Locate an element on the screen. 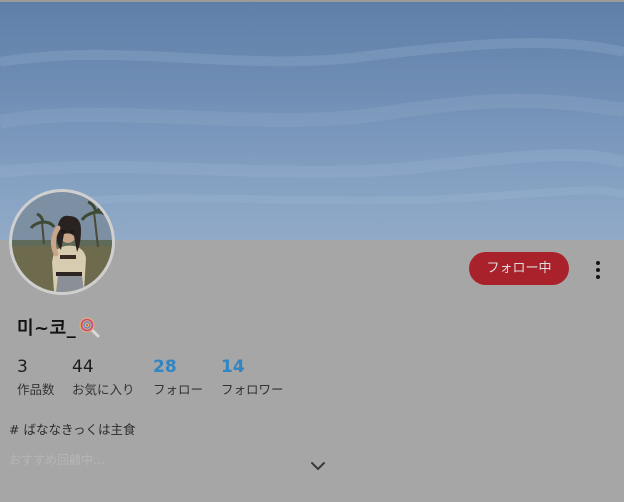 The height and width of the screenshot is (502, 624). profile-name-row: 미~코_ is located at coordinates (58, 327).